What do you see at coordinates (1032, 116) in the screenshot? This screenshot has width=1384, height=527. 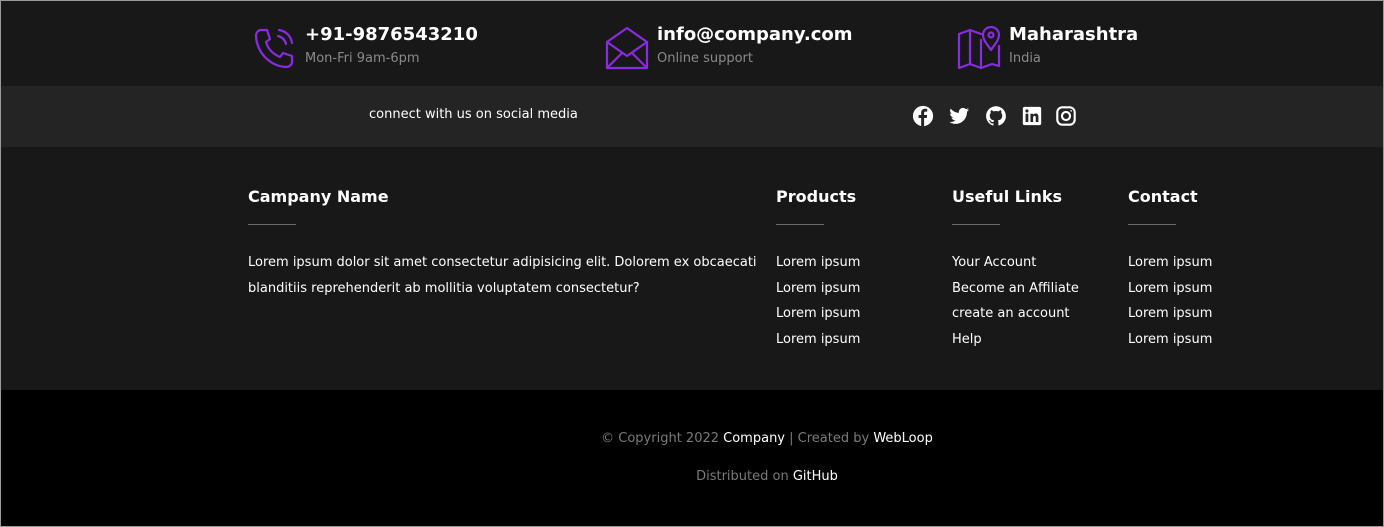 I see `linkedin-icon` at bounding box center [1032, 116].